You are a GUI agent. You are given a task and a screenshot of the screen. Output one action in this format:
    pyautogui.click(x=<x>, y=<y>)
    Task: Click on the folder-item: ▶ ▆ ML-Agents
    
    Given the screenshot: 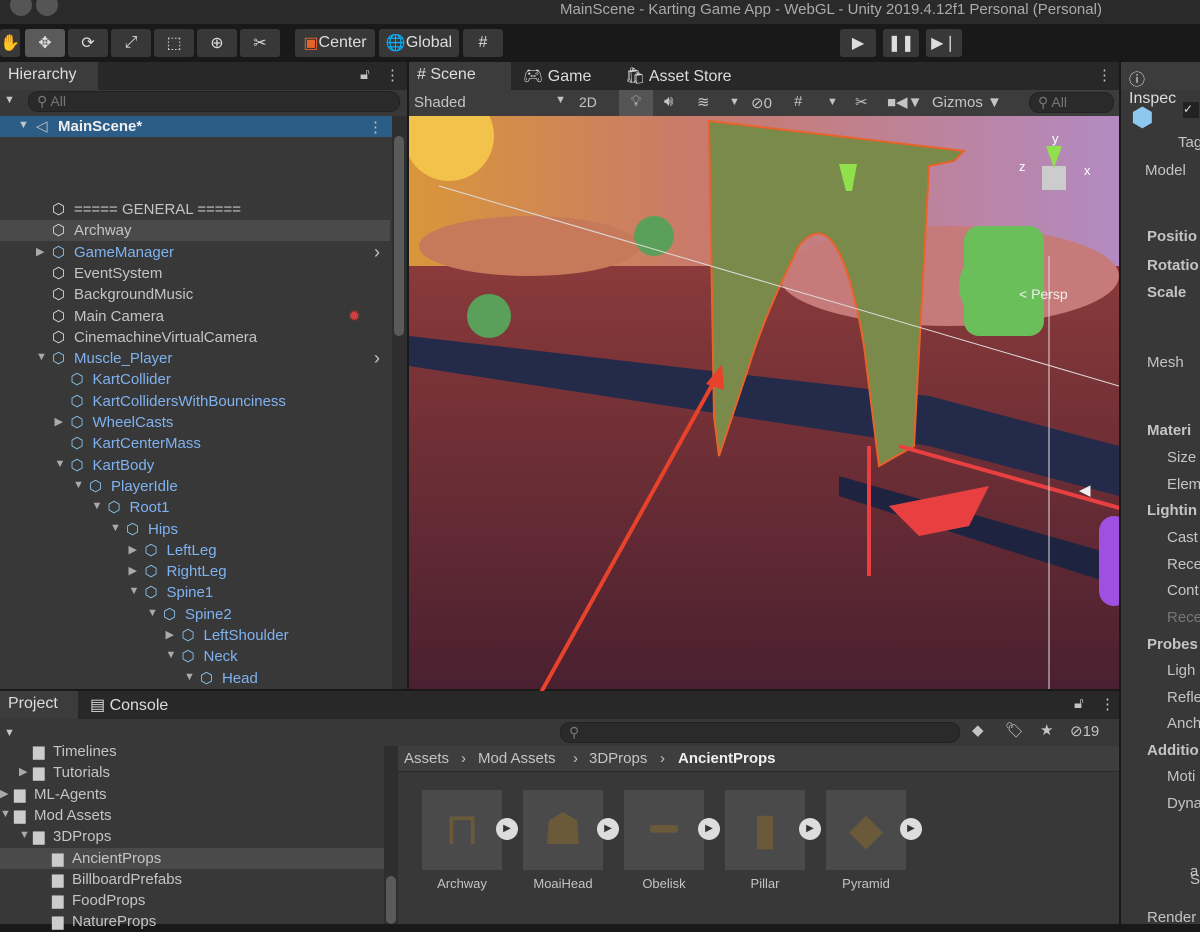 What is the action you would take?
    pyautogui.click(x=192, y=794)
    